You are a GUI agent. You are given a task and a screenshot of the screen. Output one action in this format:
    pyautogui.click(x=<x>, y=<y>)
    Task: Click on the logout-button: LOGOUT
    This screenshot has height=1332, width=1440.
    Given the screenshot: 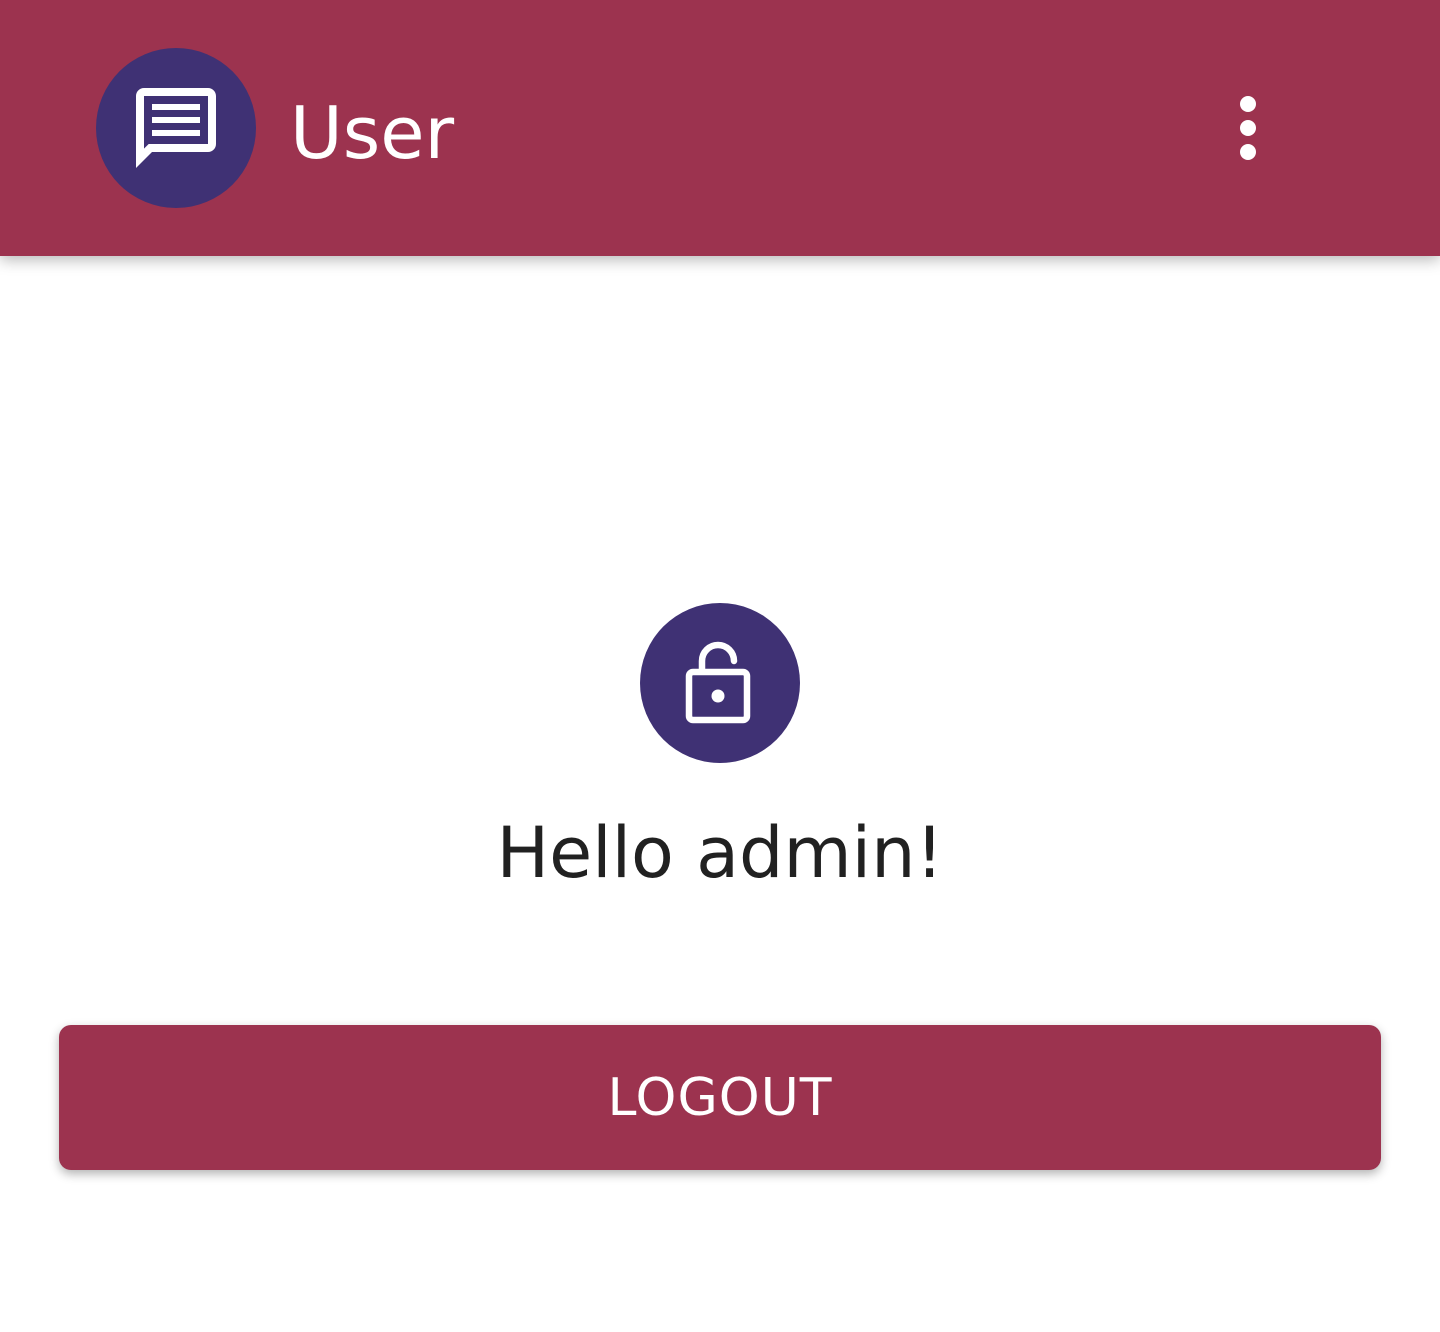 What is the action you would take?
    pyautogui.click(x=720, y=1097)
    